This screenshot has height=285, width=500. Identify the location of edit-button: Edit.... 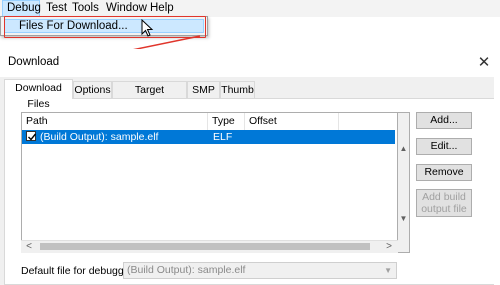
(444, 146).